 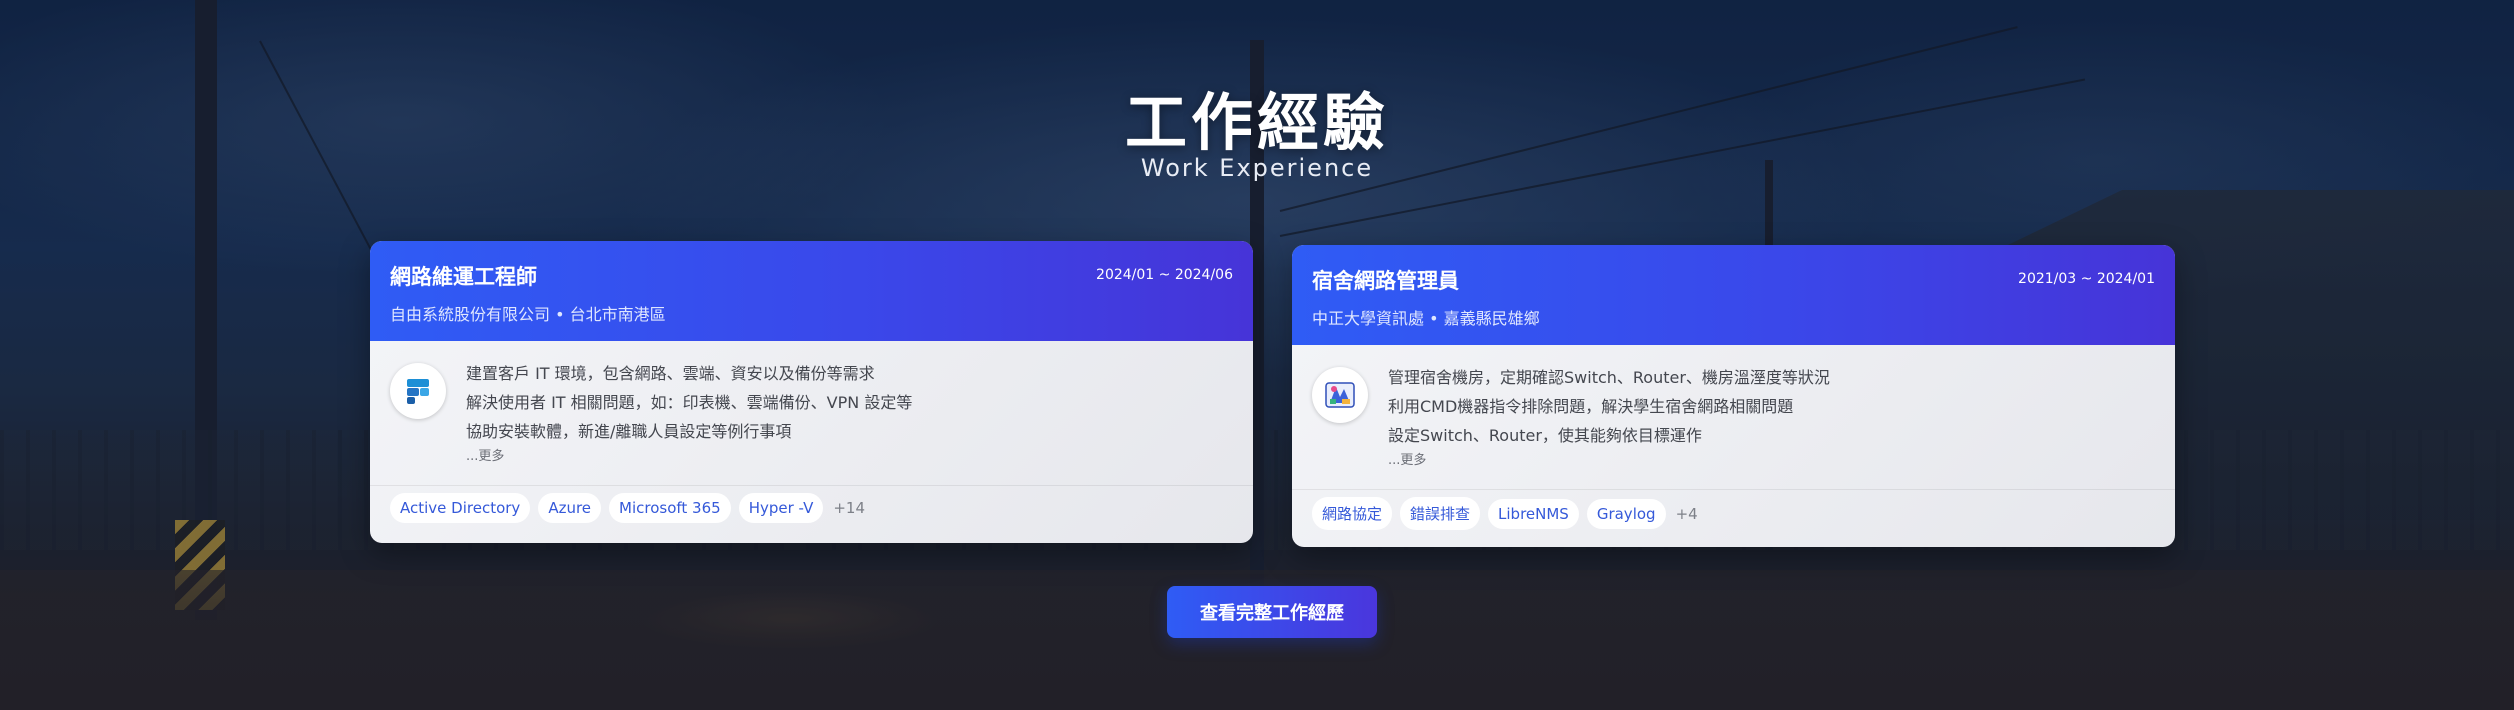 What do you see at coordinates (1626, 513) in the screenshot?
I see `skill-tag: Graylog` at bounding box center [1626, 513].